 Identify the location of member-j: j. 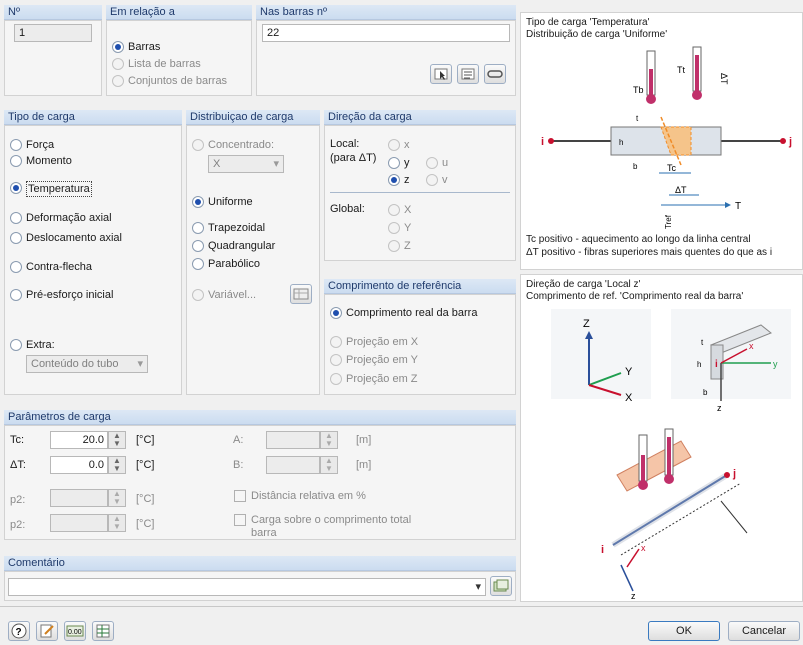
(734, 474).